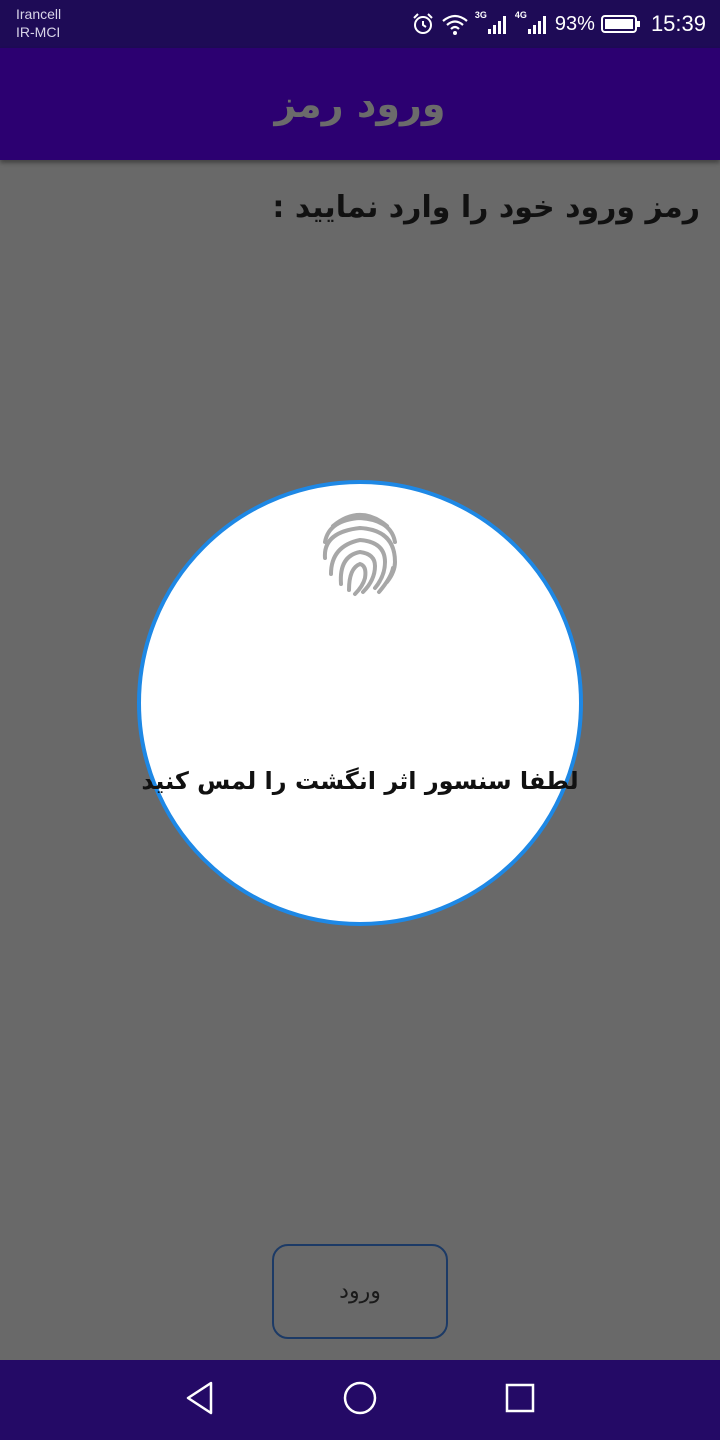  What do you see at coordinates (39, 14) in the screenshot?
I see `carrier-primary: Irancell` at bounding box center [39, 14].